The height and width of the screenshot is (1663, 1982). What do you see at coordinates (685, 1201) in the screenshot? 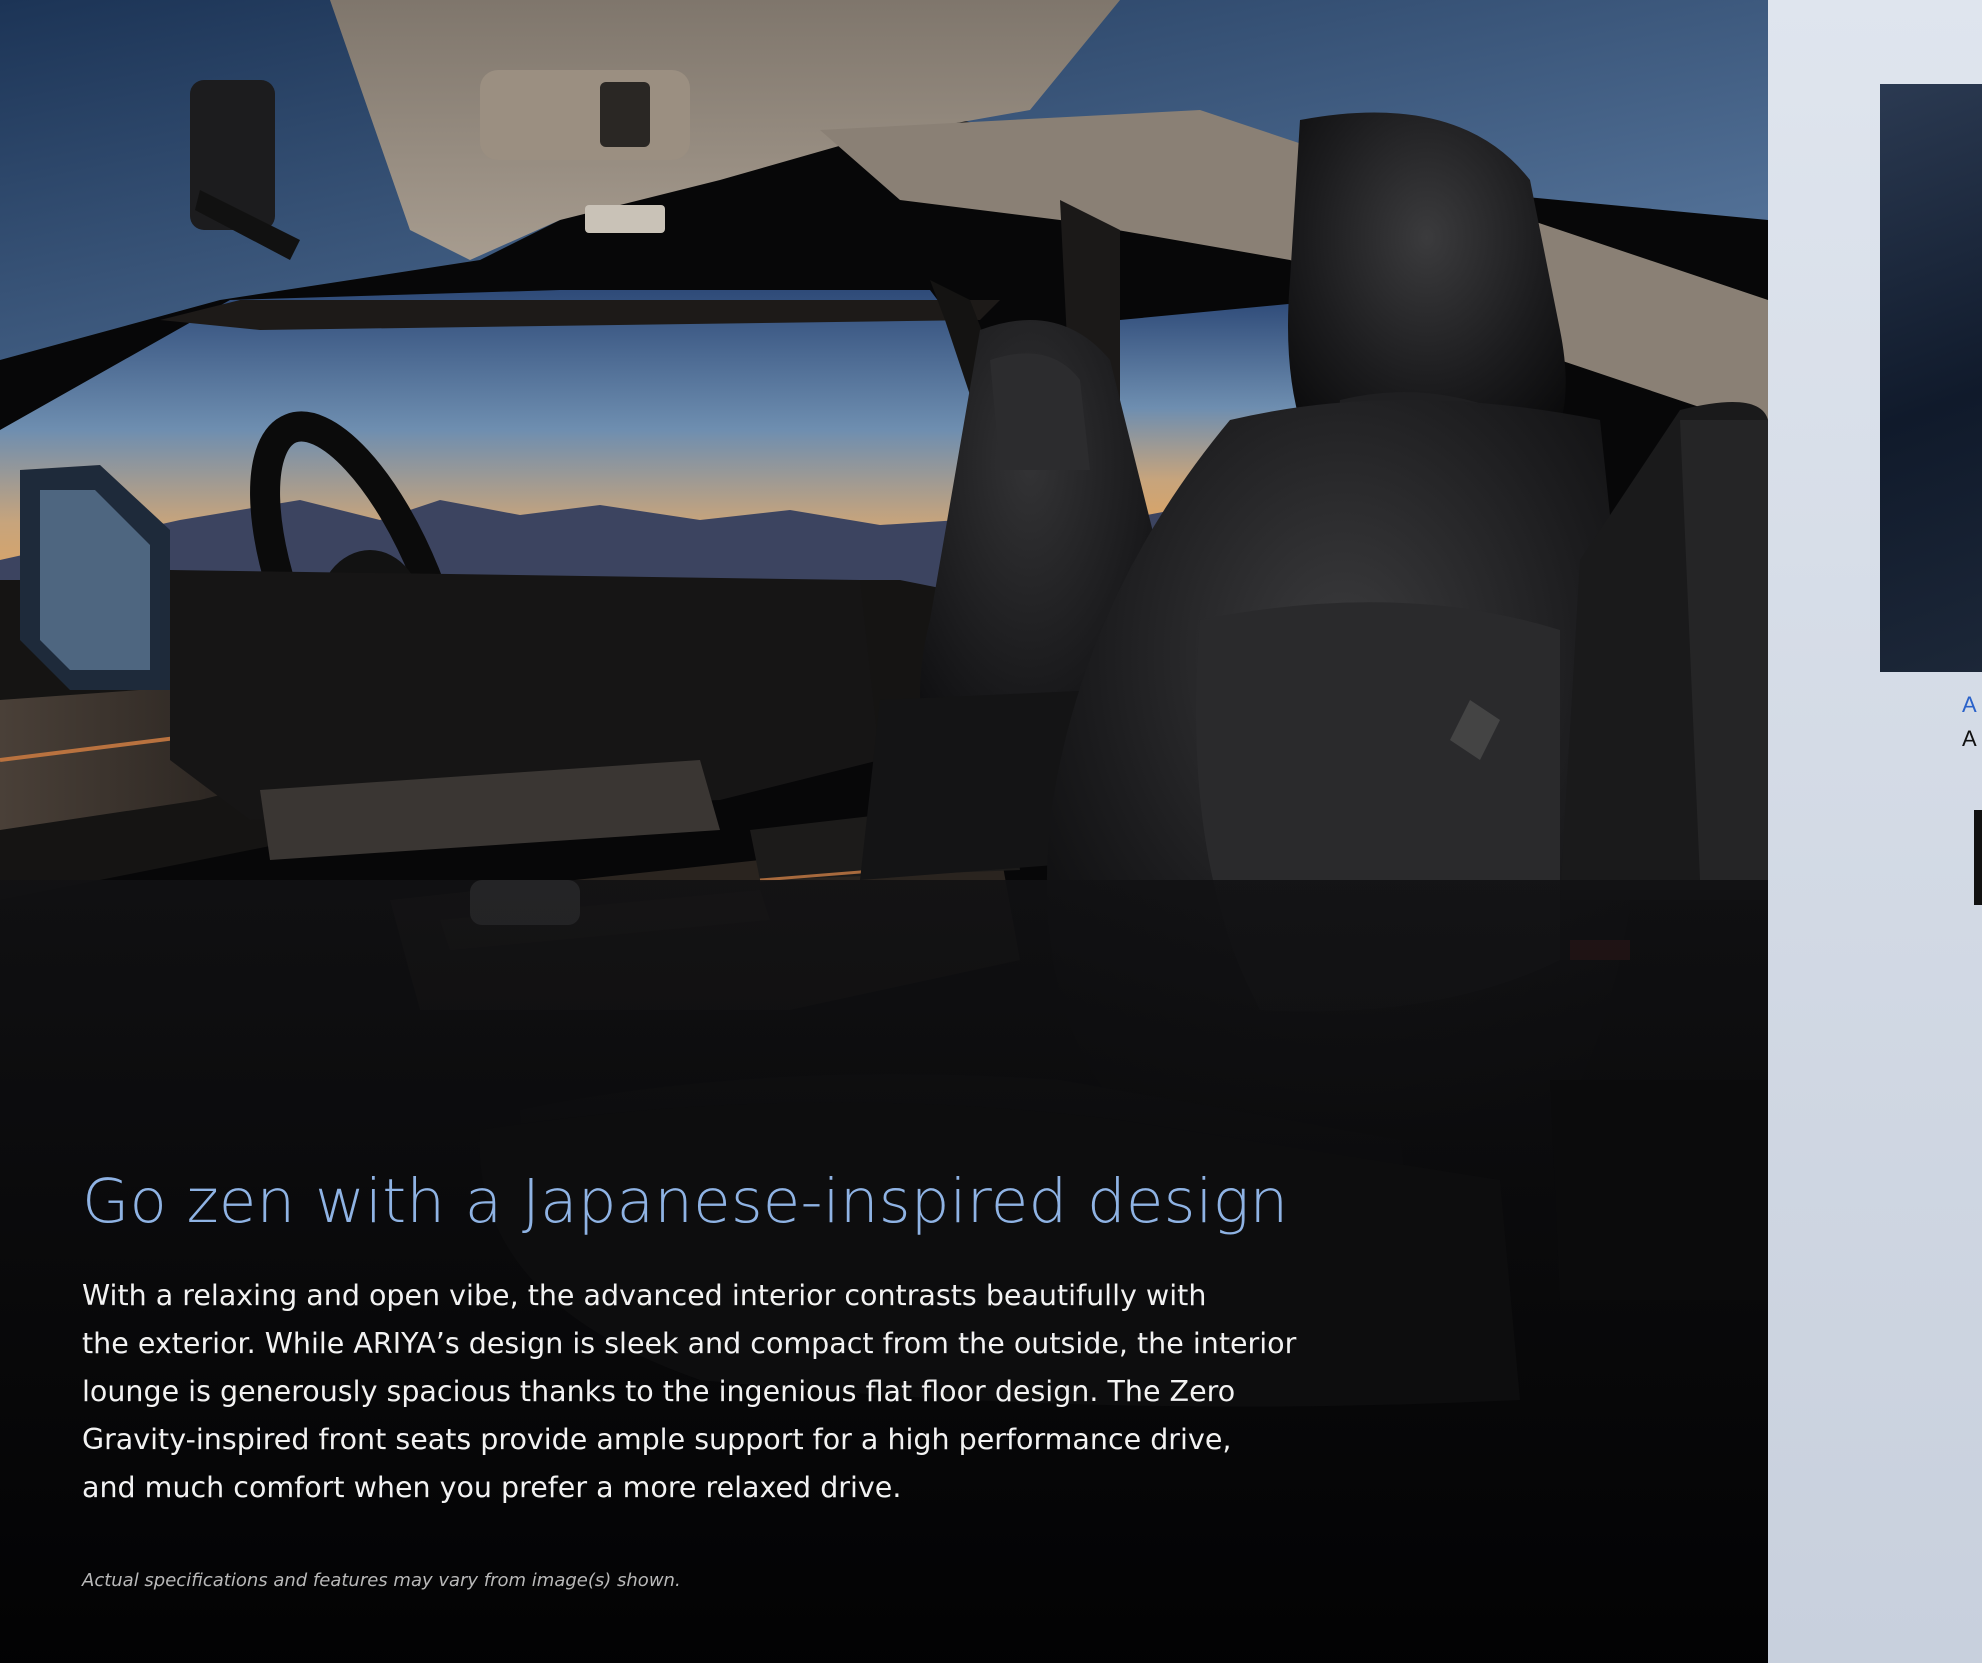
I see `page-headline: Go zen with a Japanese-inspired design` at bounding box center [685, 1201].